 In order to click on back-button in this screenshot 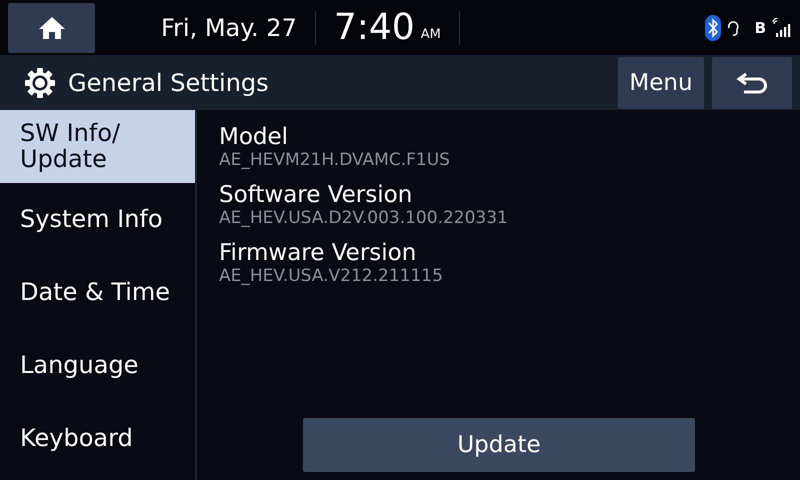, I will do `click(752, 82)`.